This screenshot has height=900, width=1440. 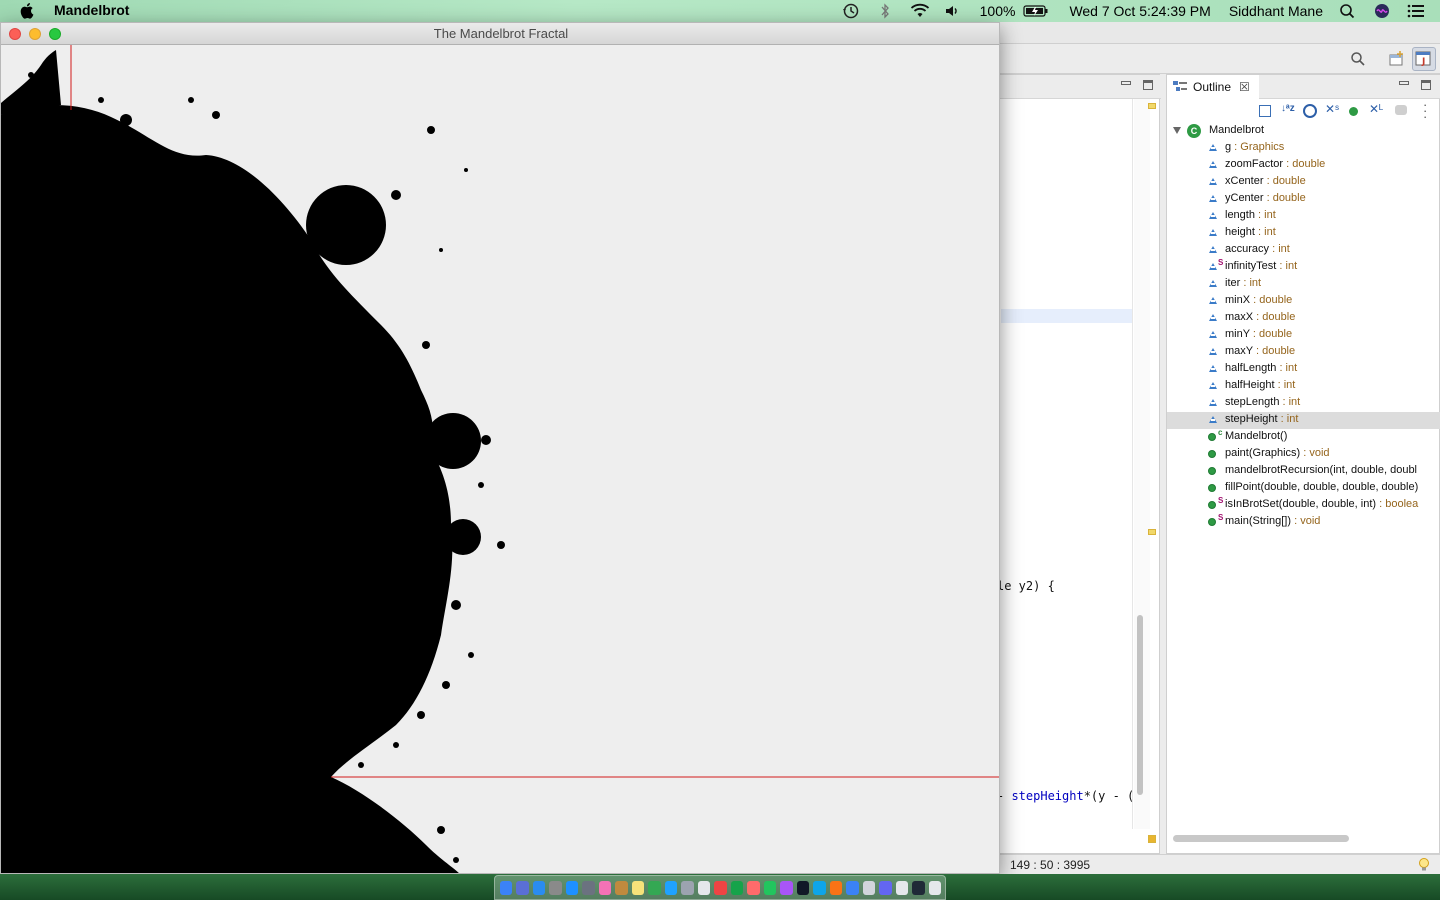 What do you see at coordinates (1303, 148) in the screenshot?
I see `outline-field-item: g : Graphics` at bounding box center [1303, 148].